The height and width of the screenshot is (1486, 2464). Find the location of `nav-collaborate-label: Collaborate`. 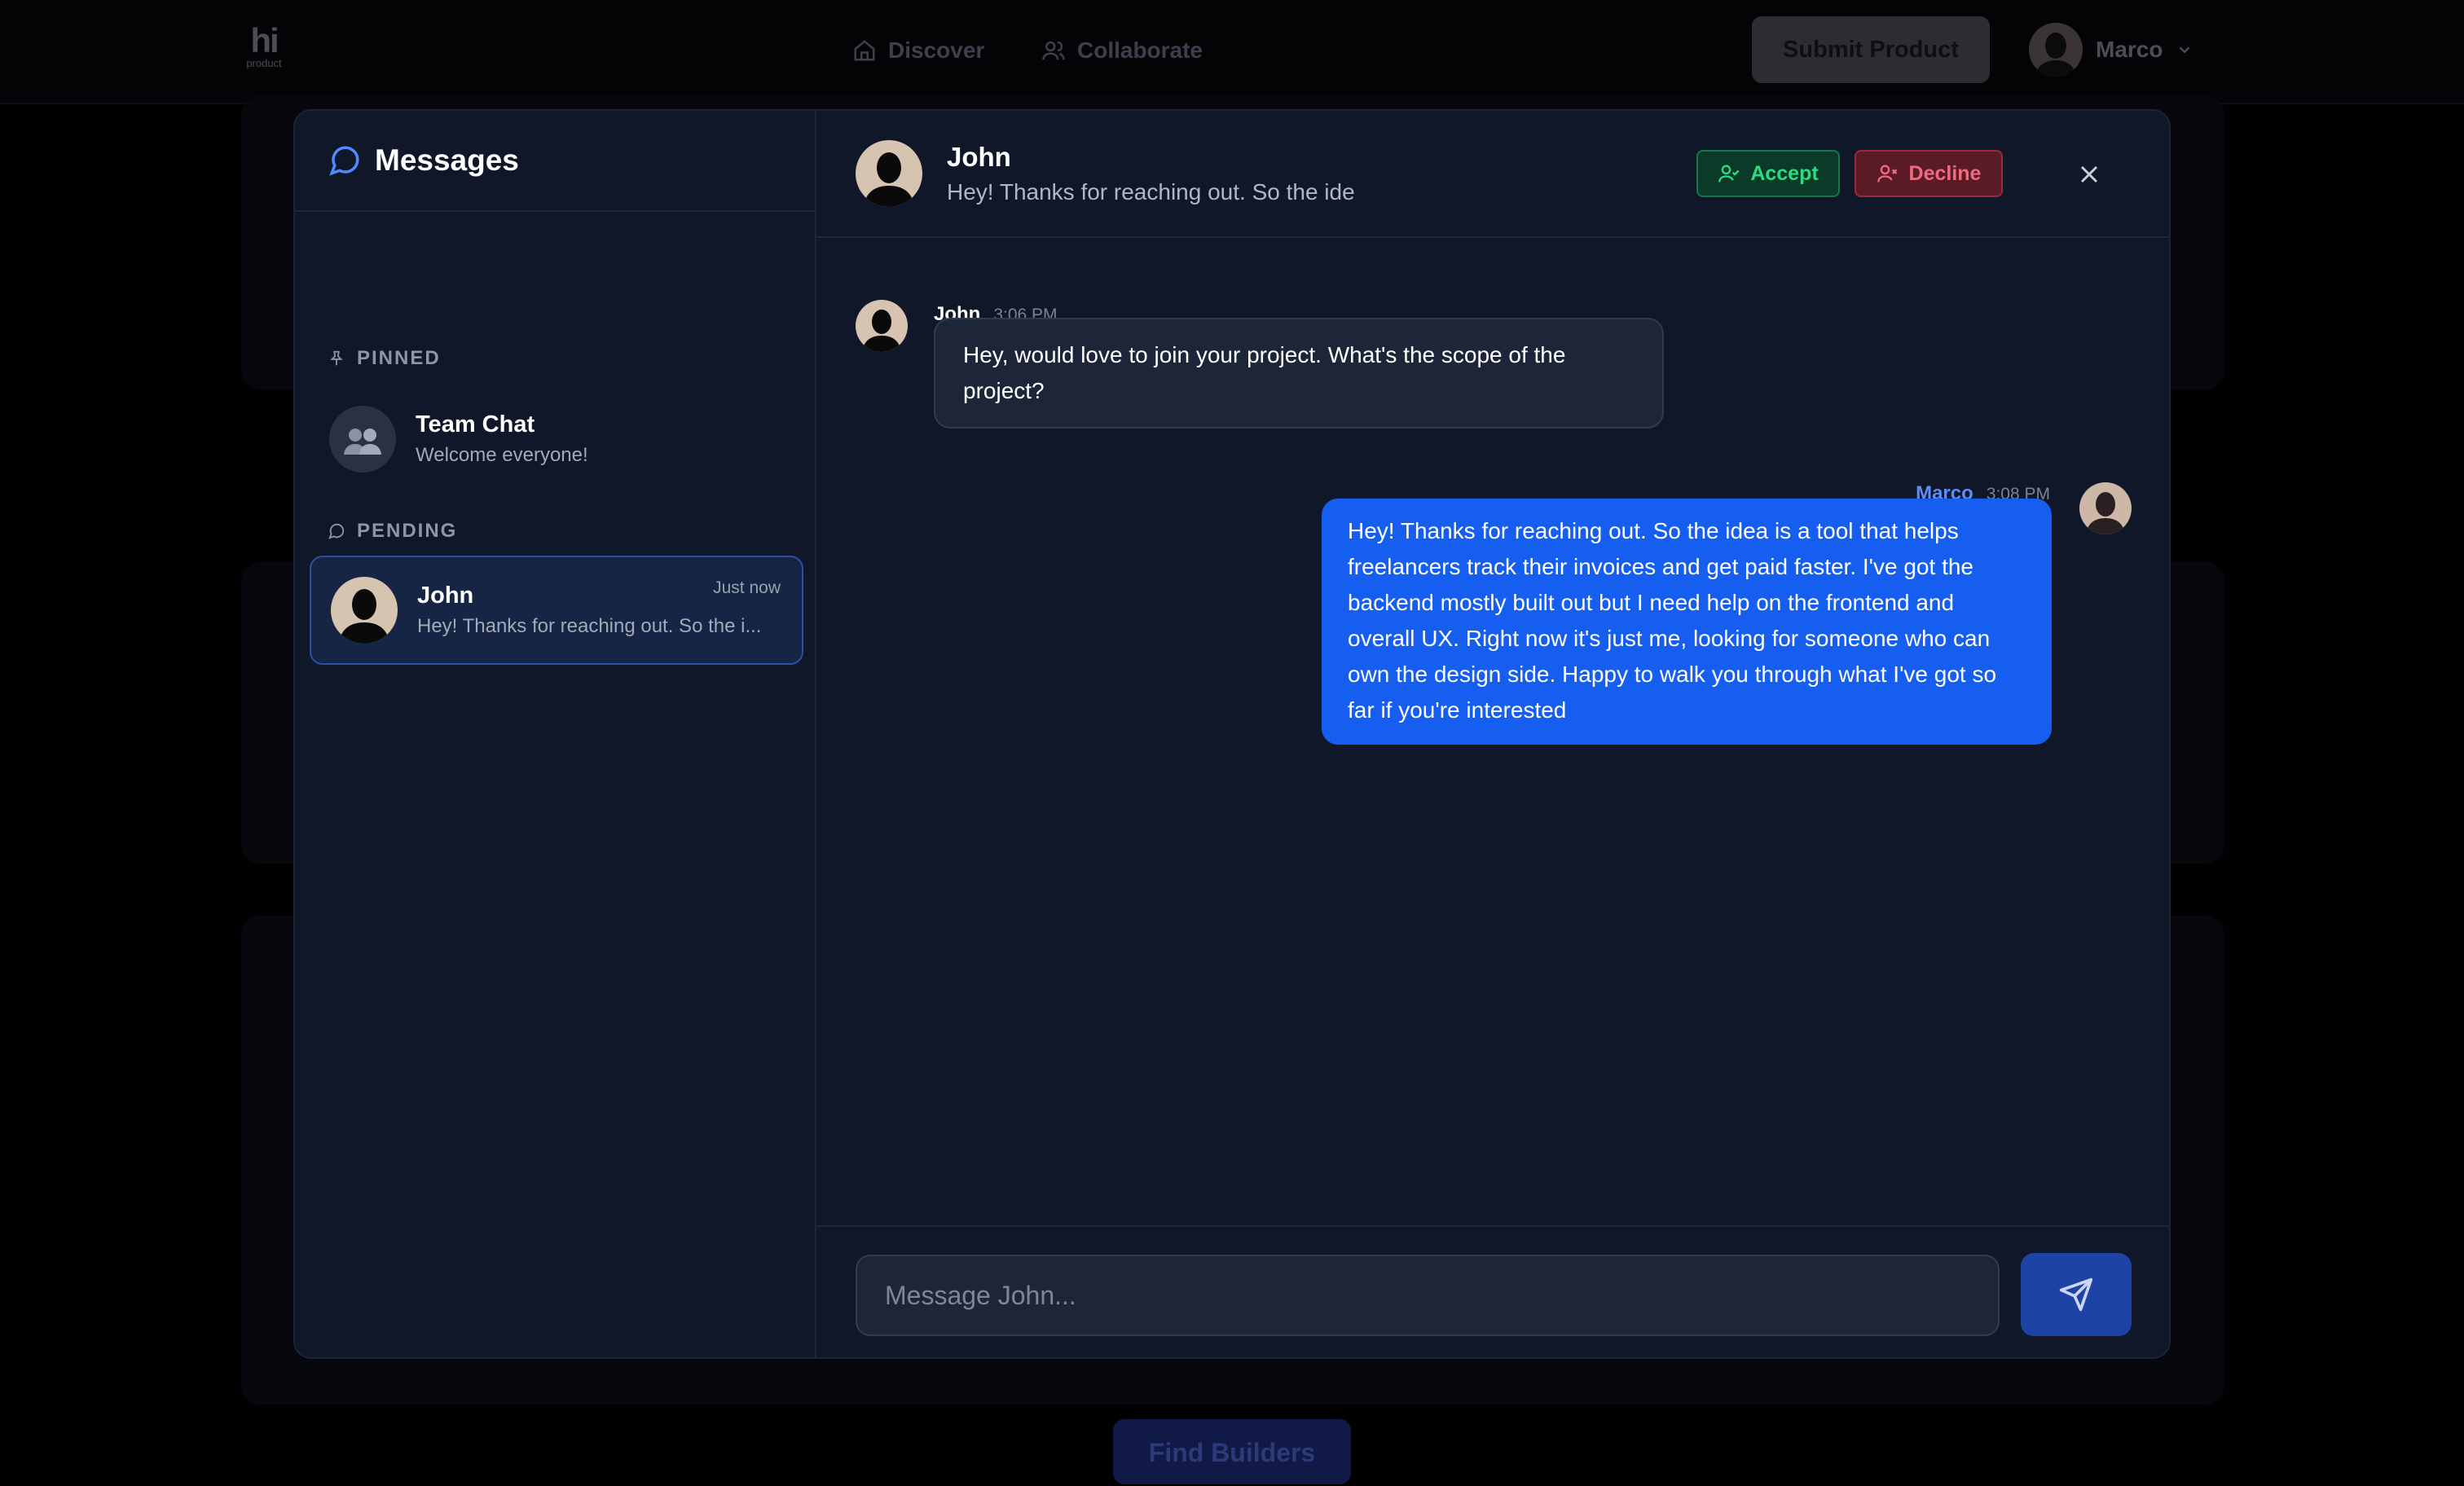

nav-collaborate-label: Collaborate is located at coordinates (1140, 50).